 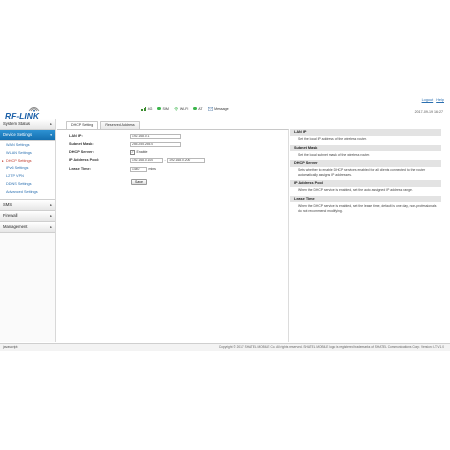 I want to click on status-message: Message, so click(x=218, y=108).